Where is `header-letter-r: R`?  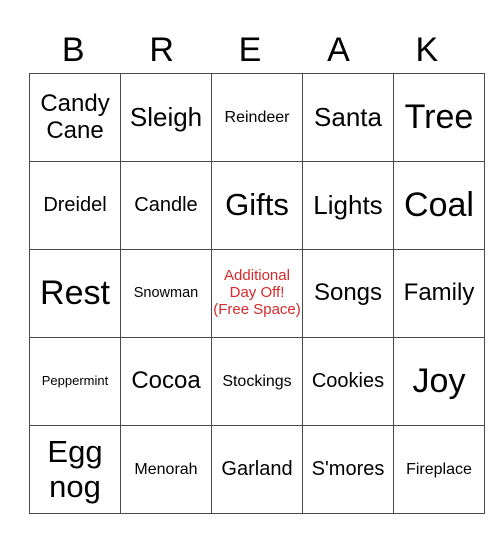
header-letter-r: R is located at coordinates (161, 50).